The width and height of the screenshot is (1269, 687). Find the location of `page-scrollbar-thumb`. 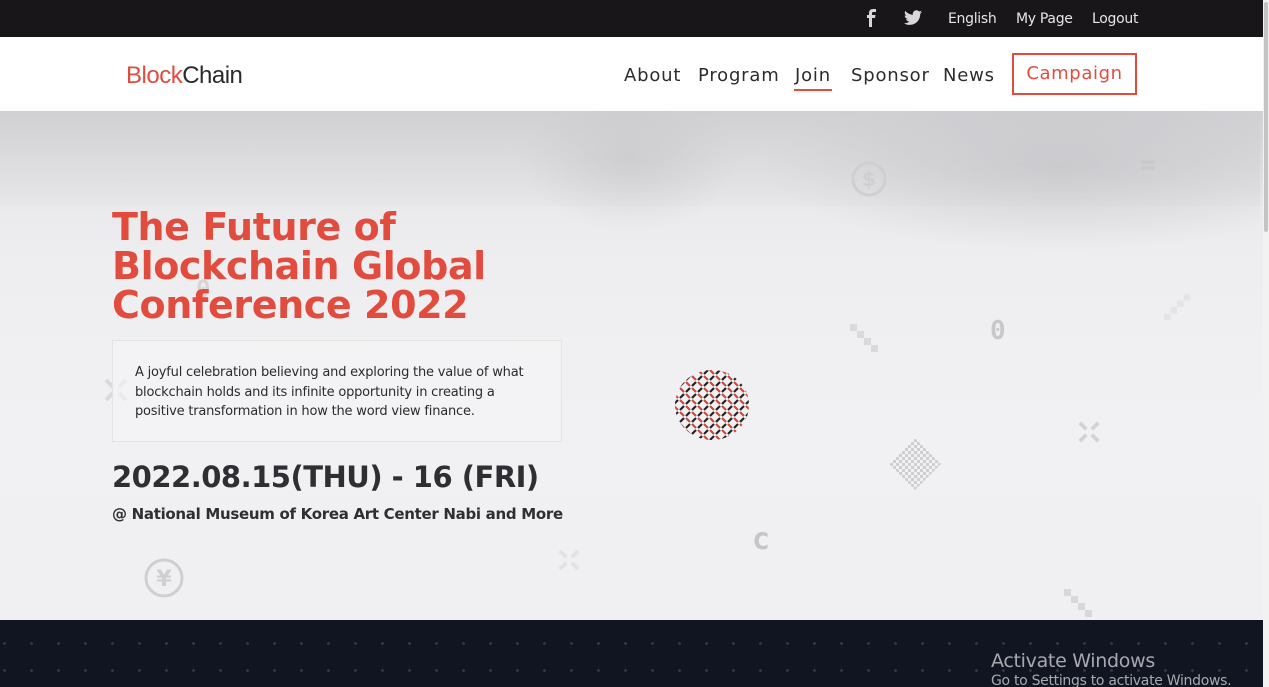

page-scrollbar-thumb is located at coordinates (1266, 117).